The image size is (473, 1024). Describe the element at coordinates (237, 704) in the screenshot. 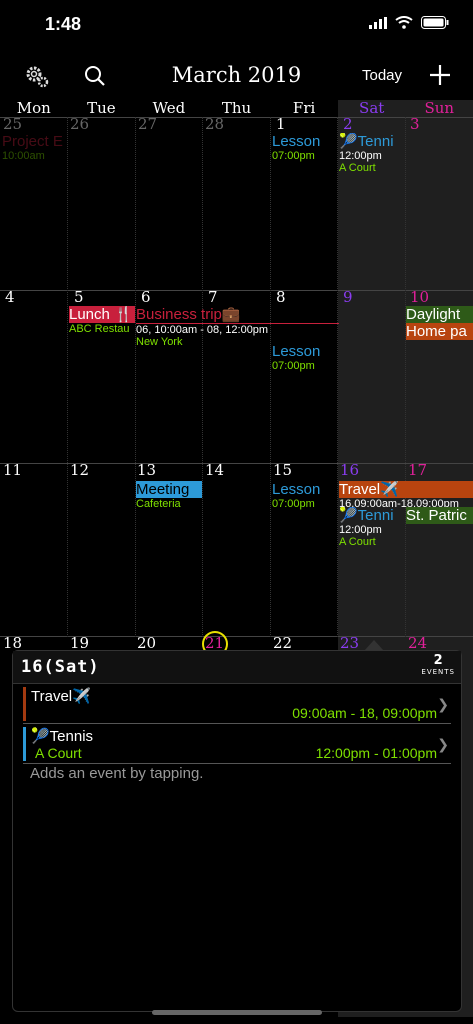

I see `panel-event-row: Travel✈️ 09:00am - 18, 09:00pm ❯` at that location.